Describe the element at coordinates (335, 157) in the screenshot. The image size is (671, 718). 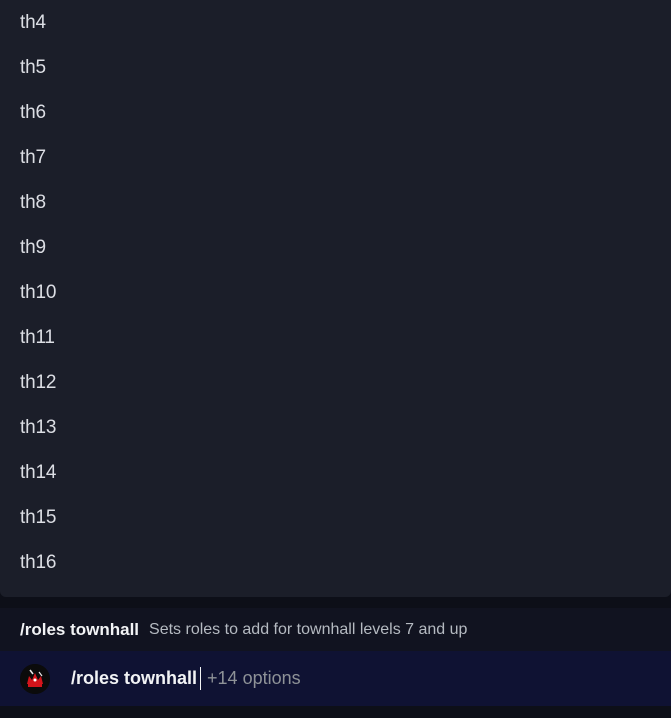
I see `option-th7: th7` at that location.